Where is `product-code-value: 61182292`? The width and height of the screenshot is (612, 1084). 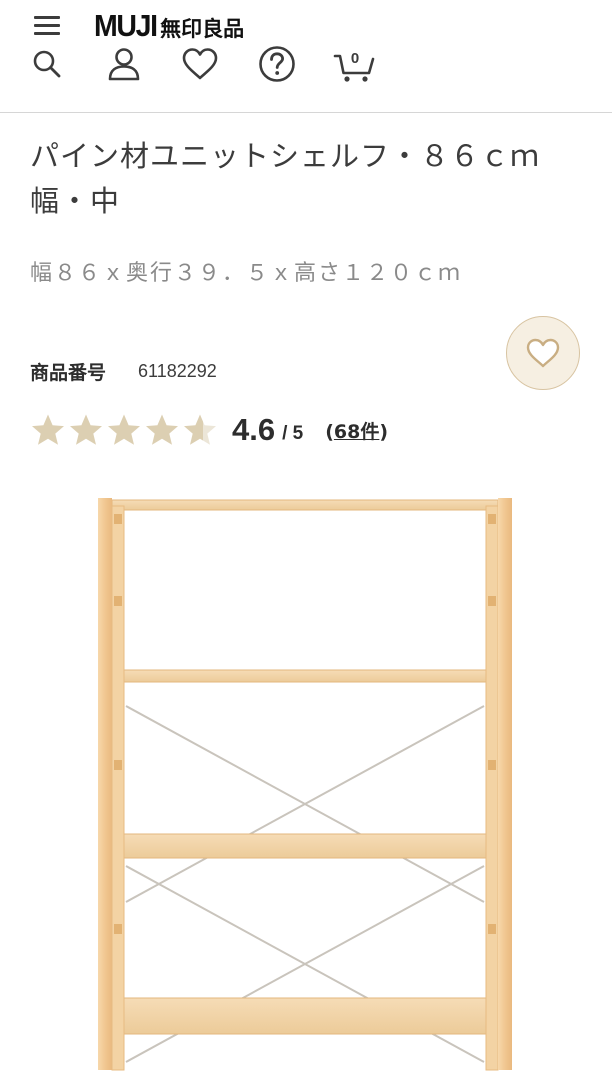 product-code-value: 61182292 is located at coordinates (177, 370).